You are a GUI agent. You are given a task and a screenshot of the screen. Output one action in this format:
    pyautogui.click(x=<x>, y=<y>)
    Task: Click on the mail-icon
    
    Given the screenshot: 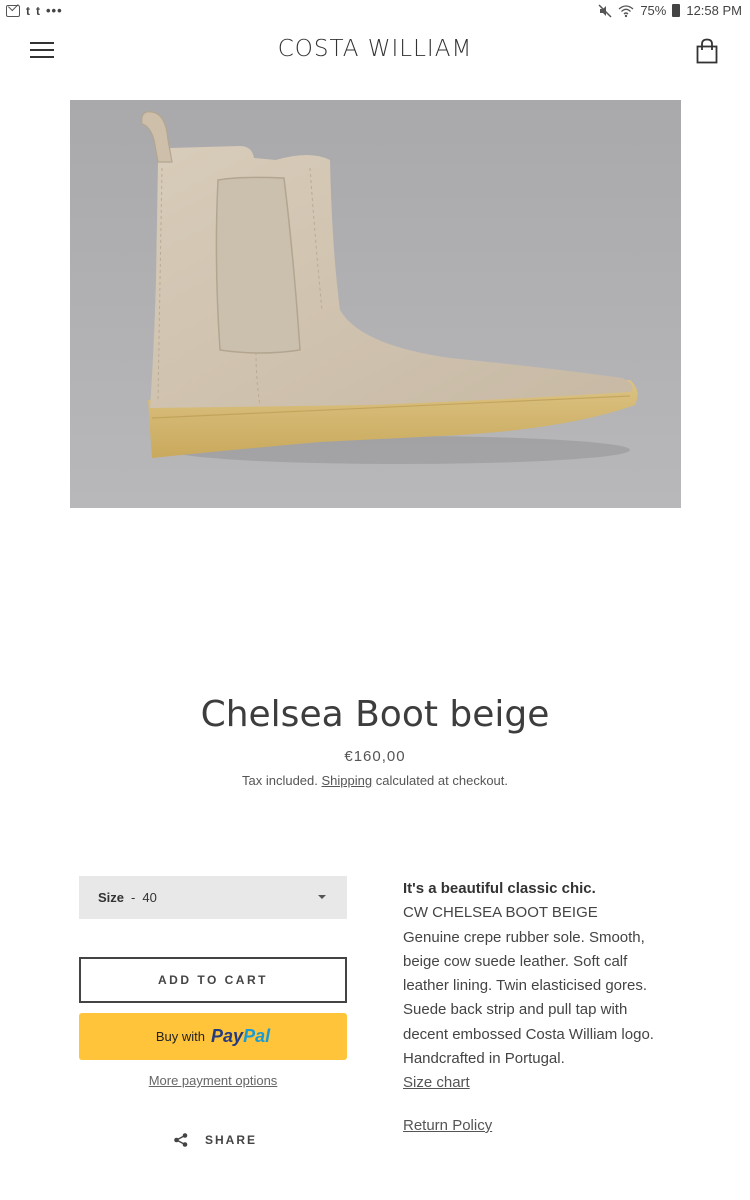 What is the action you would take?
    pyautogui.click(x=13, y=10)
    